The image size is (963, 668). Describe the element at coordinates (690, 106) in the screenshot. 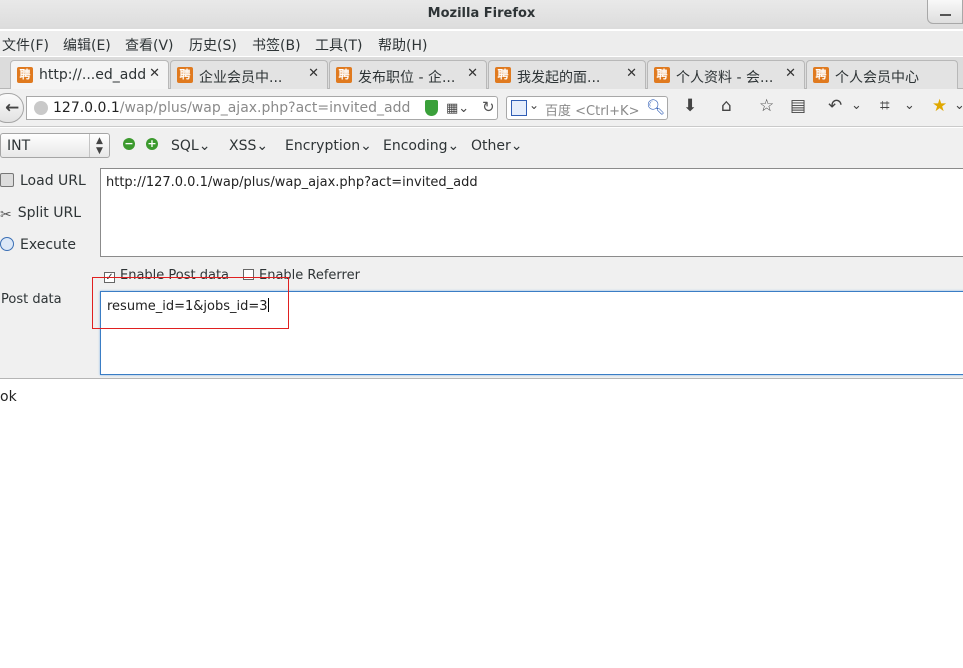

I see `download-icon: ⬇` at that location.